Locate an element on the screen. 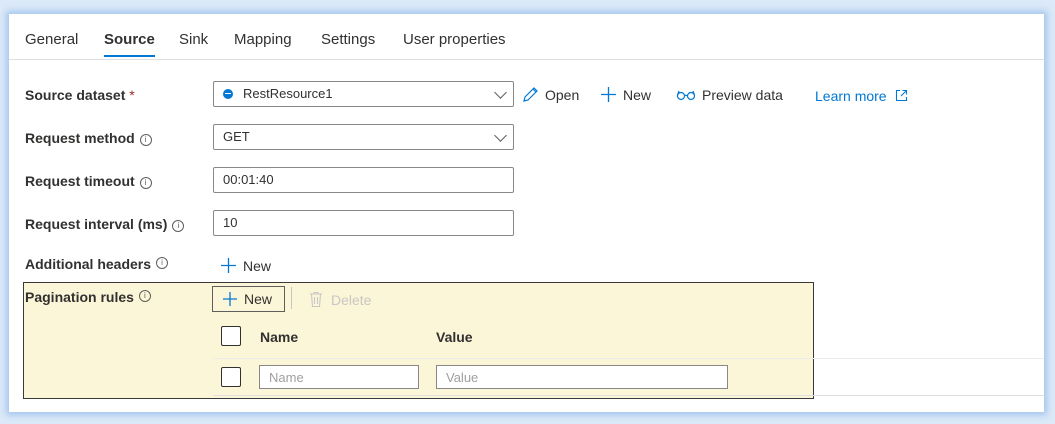 The width and height of the screenshot is (1055, 424). learn-more-link: Learn more is located at coordinates (861, 96).